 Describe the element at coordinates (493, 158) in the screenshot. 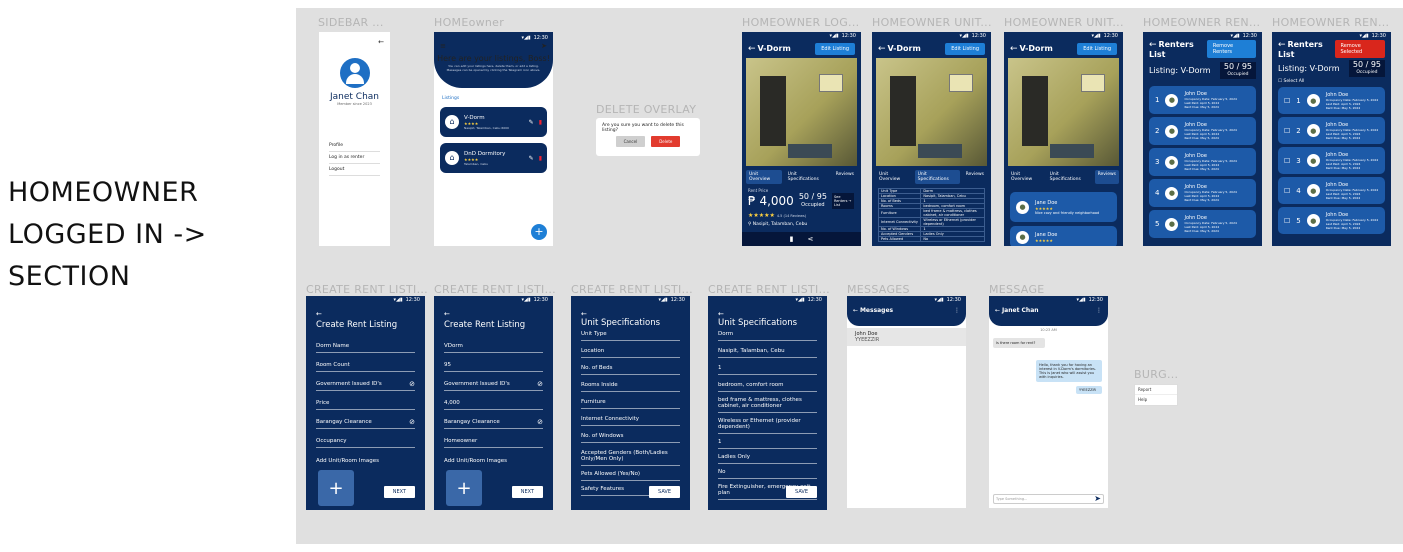

I see `listing-card: ⌂ DnD Dormitory ★★★★ Talamban, Cebu ✎ ▮` at that location.